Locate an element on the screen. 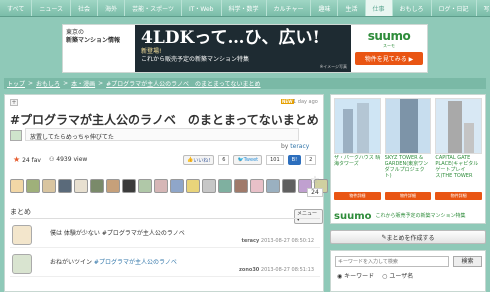 This screenshot has width=490, height=292. banner-sub2: これから販売予定の新築マンション特集 is located at coordinates (195, 59).